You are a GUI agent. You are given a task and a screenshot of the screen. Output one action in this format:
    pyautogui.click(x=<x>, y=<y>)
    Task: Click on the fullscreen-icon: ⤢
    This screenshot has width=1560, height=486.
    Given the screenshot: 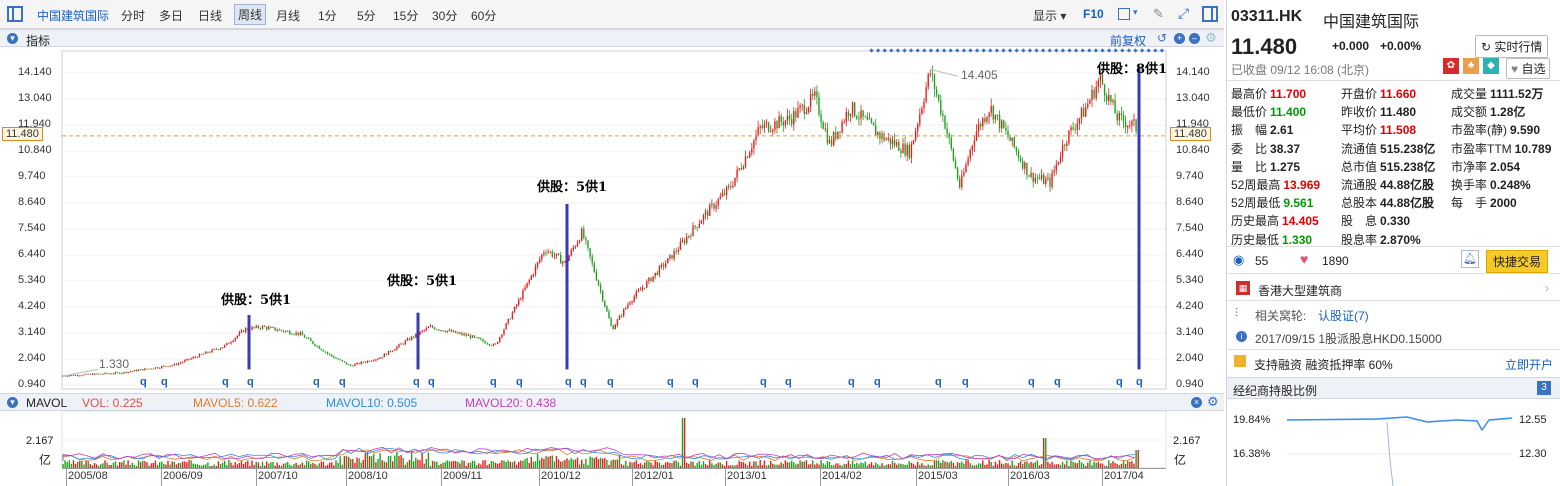 What is the action you would take?
    pyautogui.click(x=1183, y=13)
    